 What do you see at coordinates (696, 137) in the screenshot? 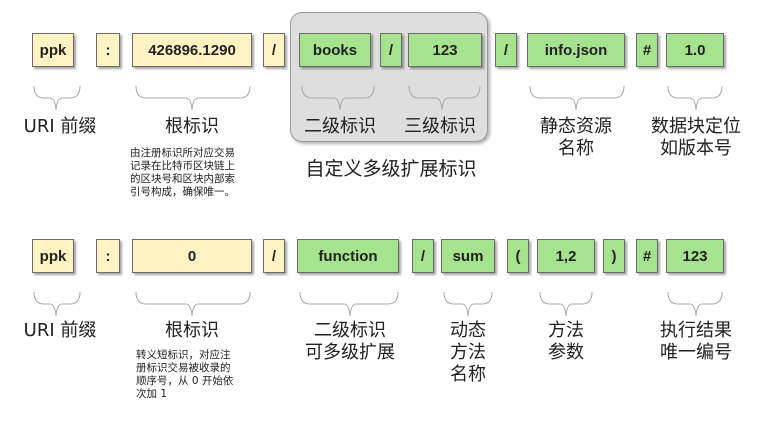
I see `label-block-locator: 数据块定位 如版本号` at bounding box center [696, 137].